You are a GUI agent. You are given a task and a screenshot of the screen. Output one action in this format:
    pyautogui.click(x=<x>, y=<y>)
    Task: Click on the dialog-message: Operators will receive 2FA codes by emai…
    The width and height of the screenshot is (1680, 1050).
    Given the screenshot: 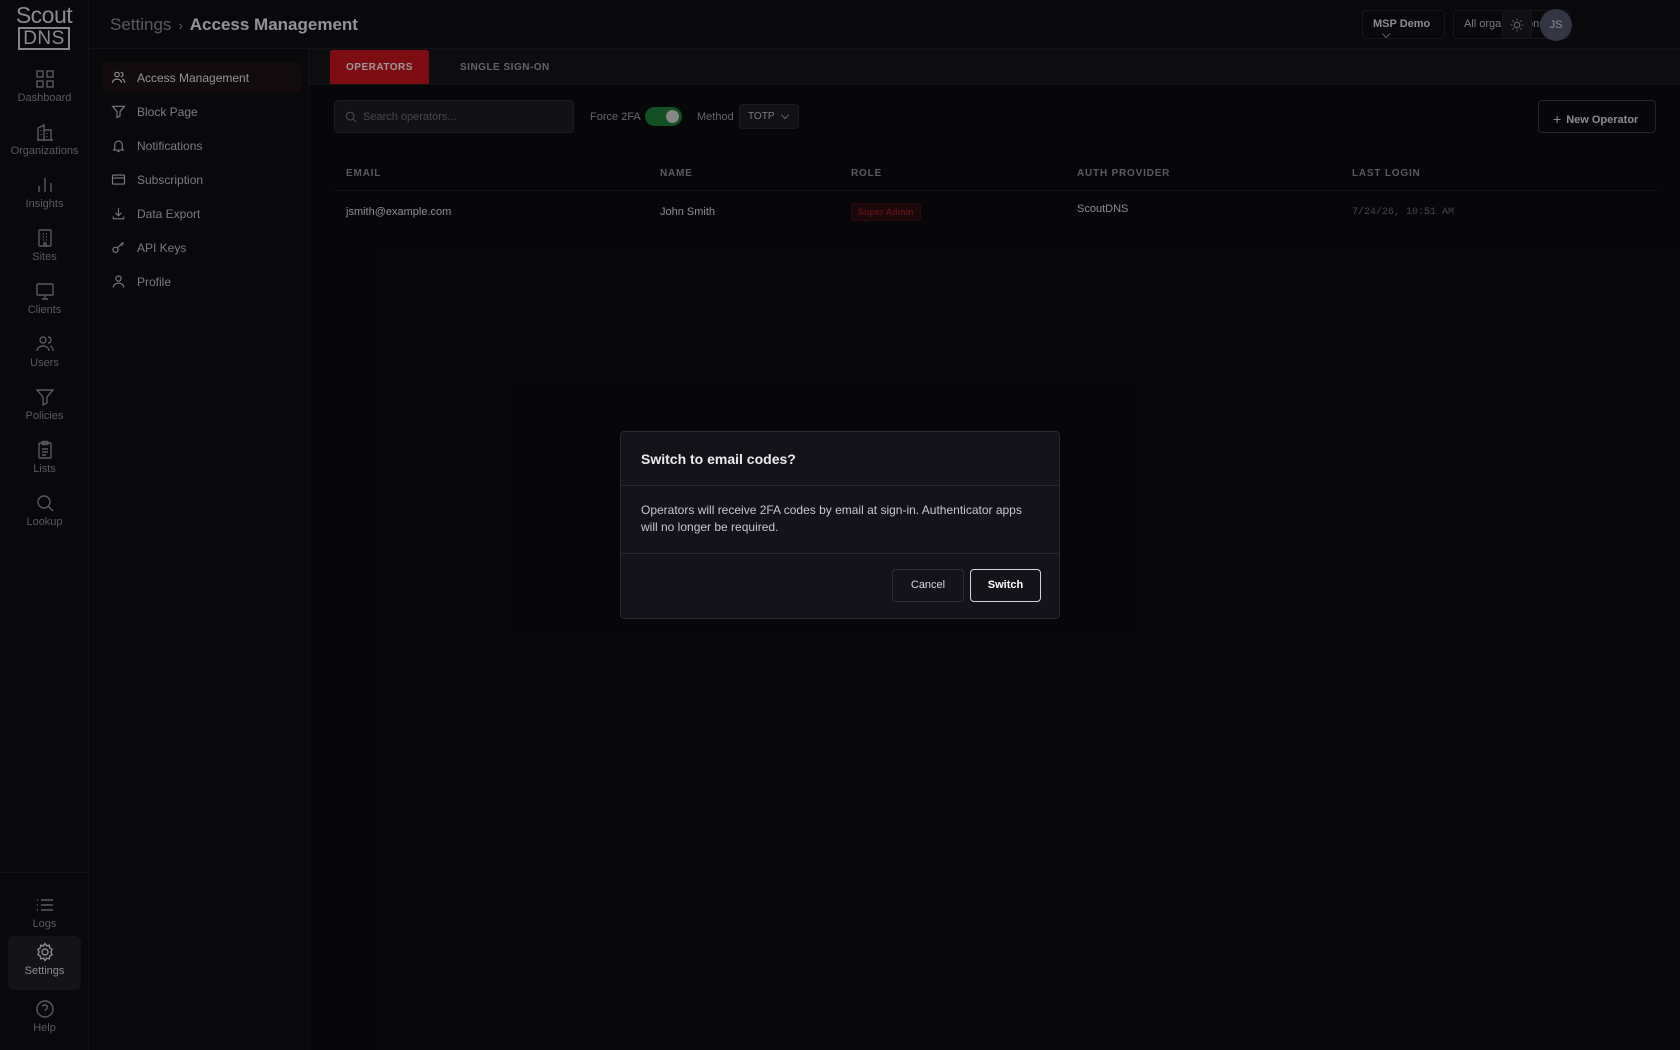 What is the action you would take?
    pyautogui.click(x=831, y=518)
    